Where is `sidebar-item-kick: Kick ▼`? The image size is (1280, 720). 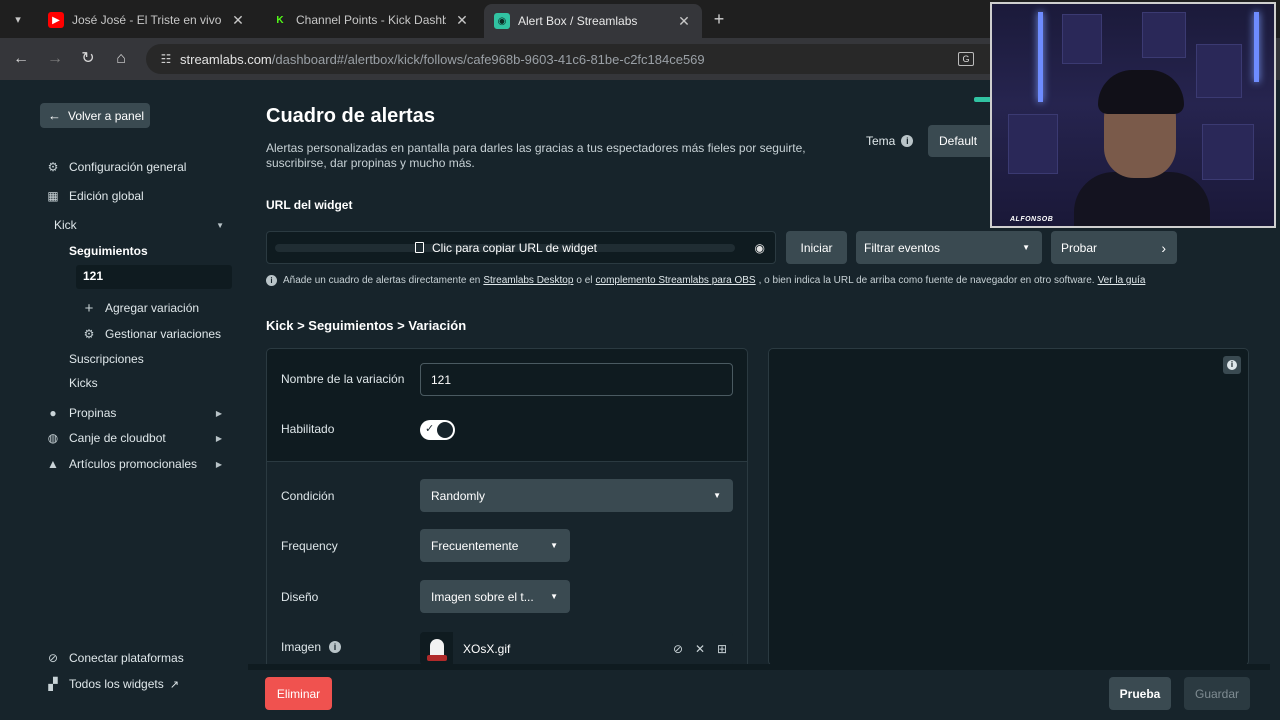 sidebar-item-kick: Kick ▼ is located at coordinates (143, 225).